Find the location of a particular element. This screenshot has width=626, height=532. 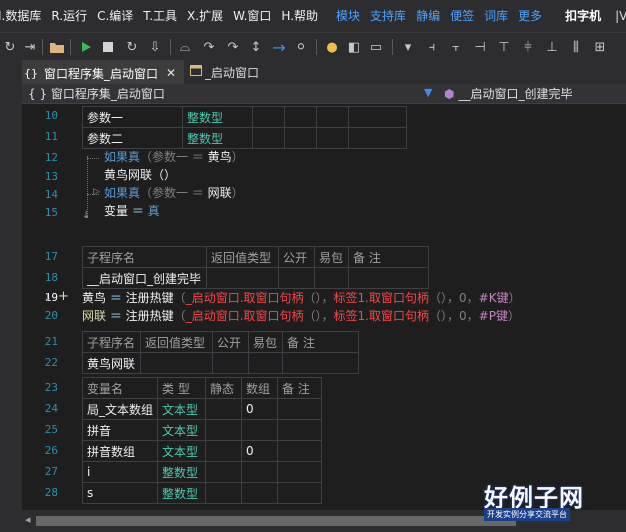

tab-start-window: _启动窗口 is located at coordinates (236, 72).